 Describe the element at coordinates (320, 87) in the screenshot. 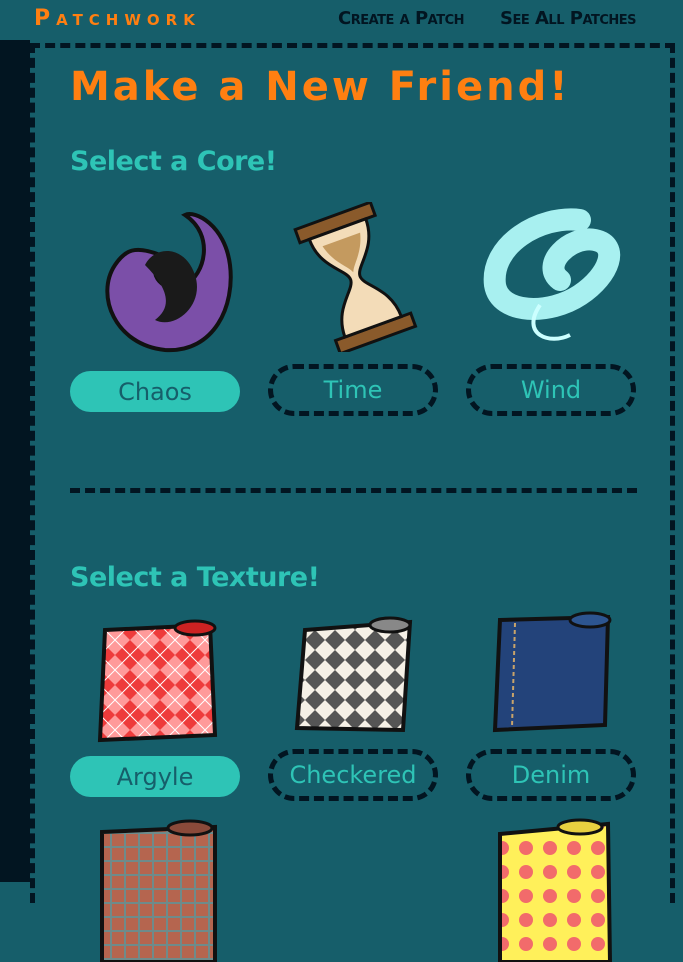

I see `page-title: Make a New Friend!` at that location.